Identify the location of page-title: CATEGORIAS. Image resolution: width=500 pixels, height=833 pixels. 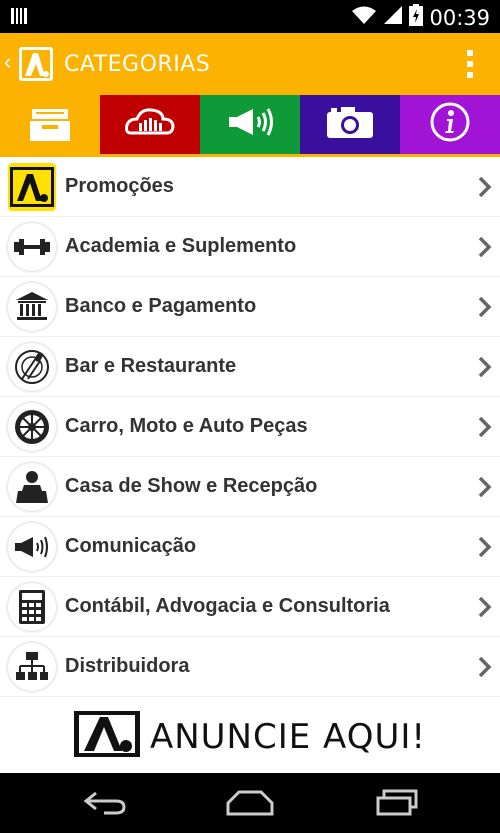
(137, 64).